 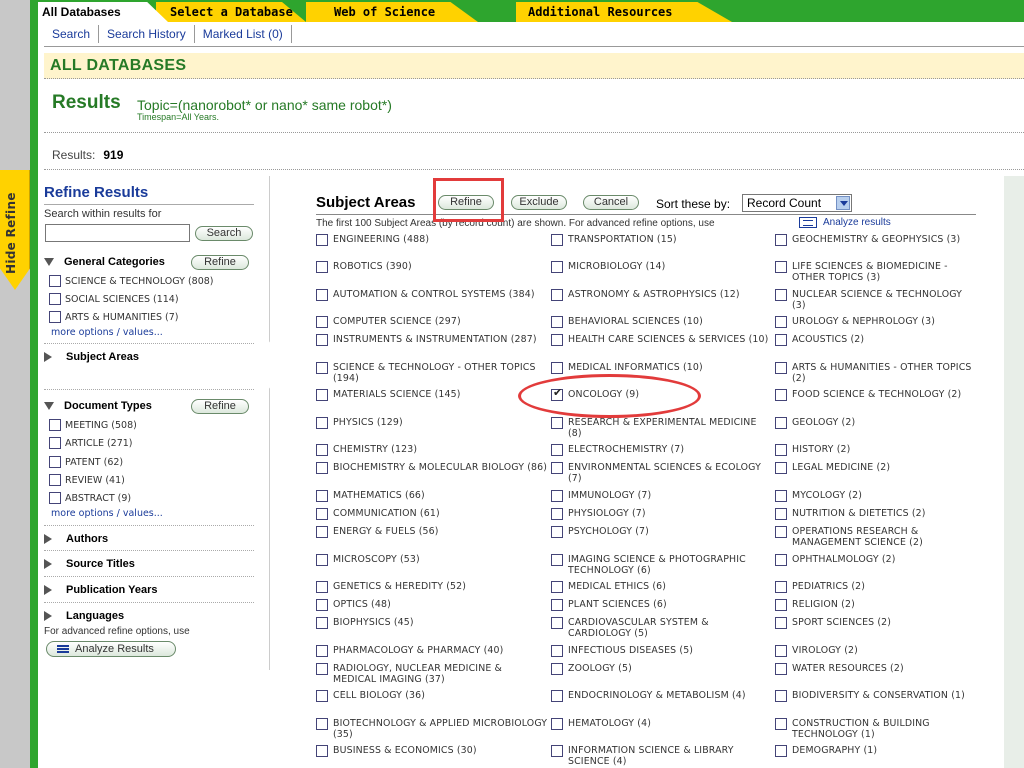 What do you see at coordinates (86, 462) in the screenshot?
I see `doctype-checkbox: PATENT (62)` at bounding box center [86, 462].